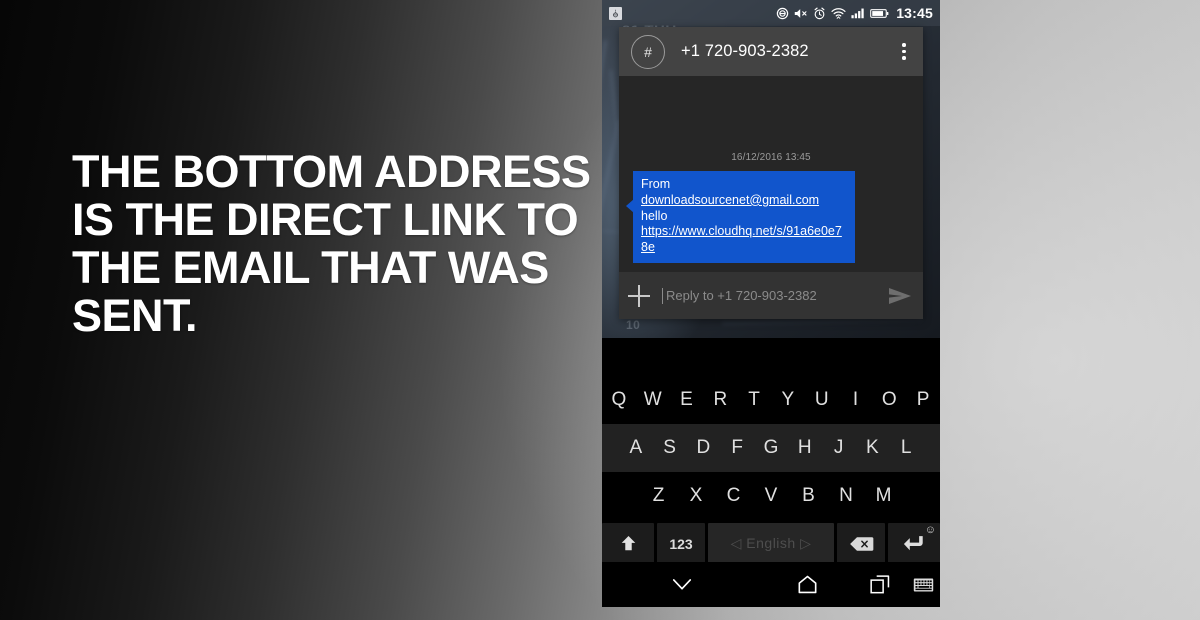 This screenshot has width=1200, height=620. Describe the element at coordinates (619, 400) in the screenshot. I see `key-q: Q` at that location.